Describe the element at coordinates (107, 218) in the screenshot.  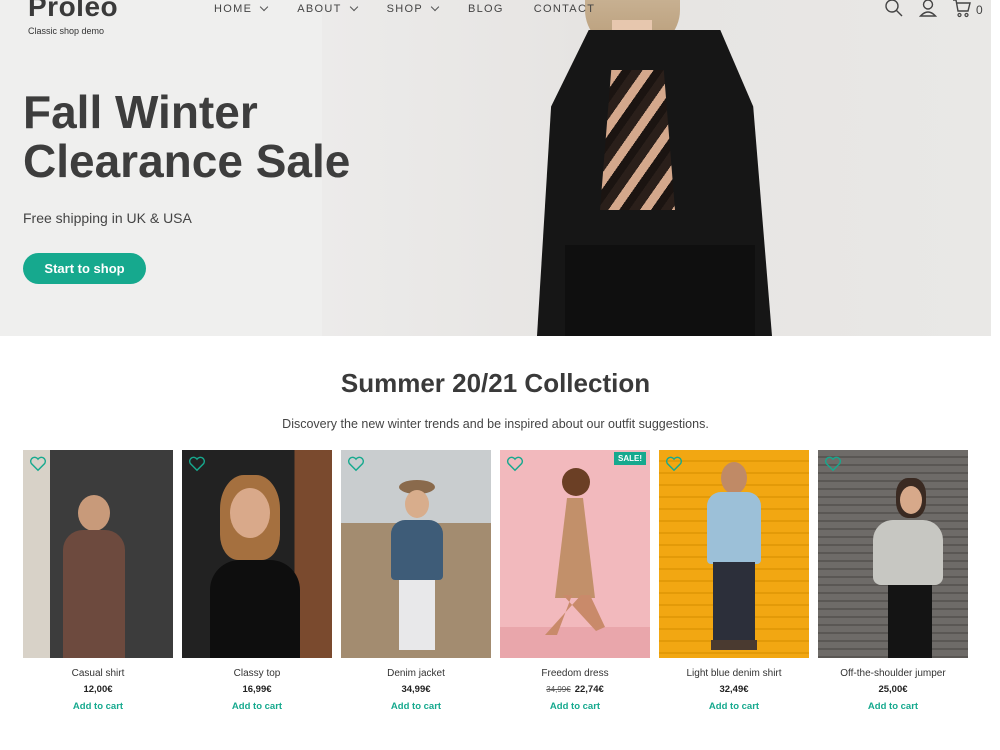
I see `hero-subtitle: Free shipping in UK & USA` at that location.